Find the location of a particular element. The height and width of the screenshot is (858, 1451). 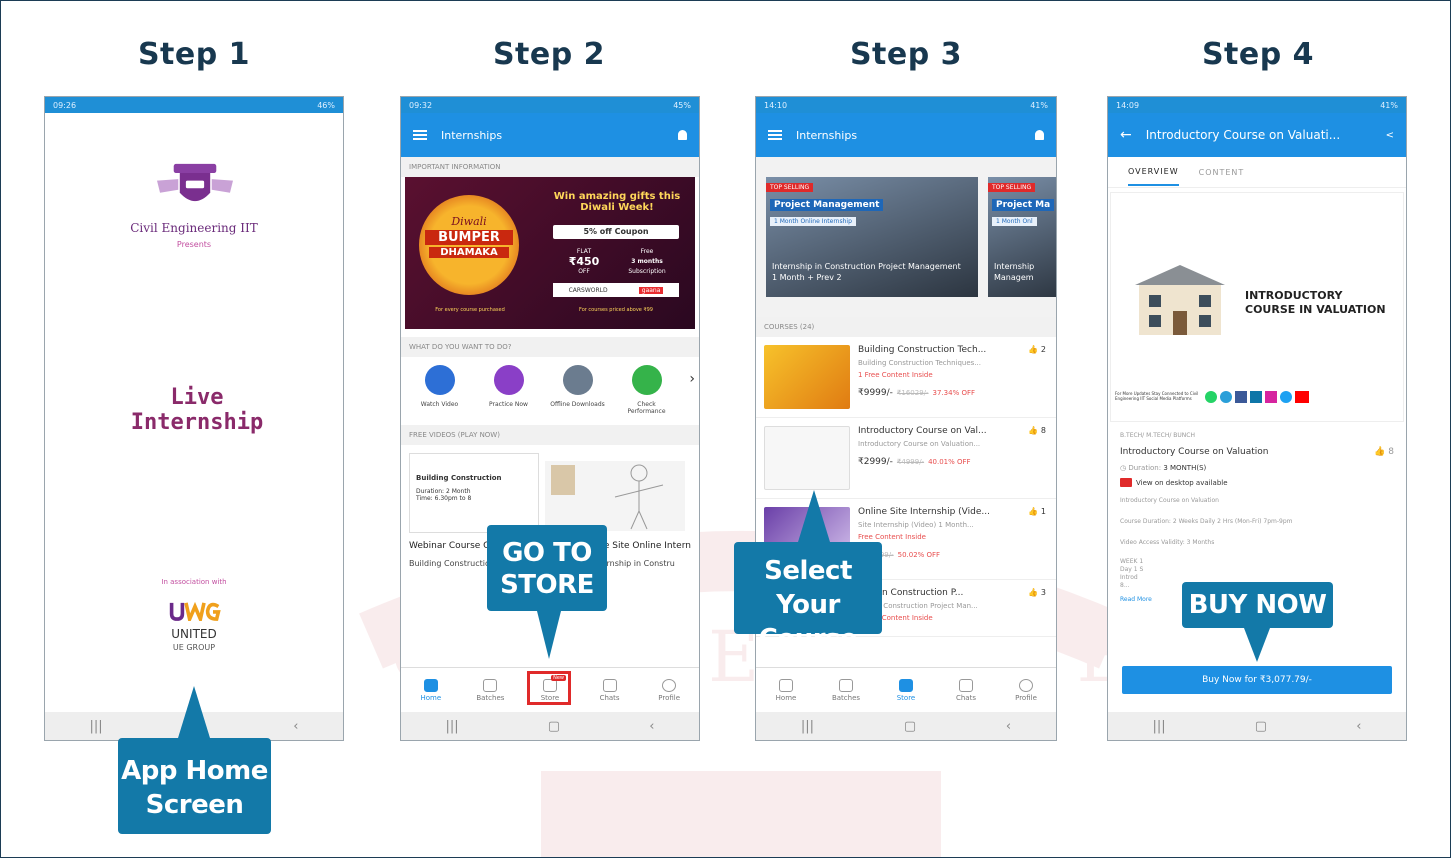

callout-select-course: Select Your Course is located at coordinates (808, 572).